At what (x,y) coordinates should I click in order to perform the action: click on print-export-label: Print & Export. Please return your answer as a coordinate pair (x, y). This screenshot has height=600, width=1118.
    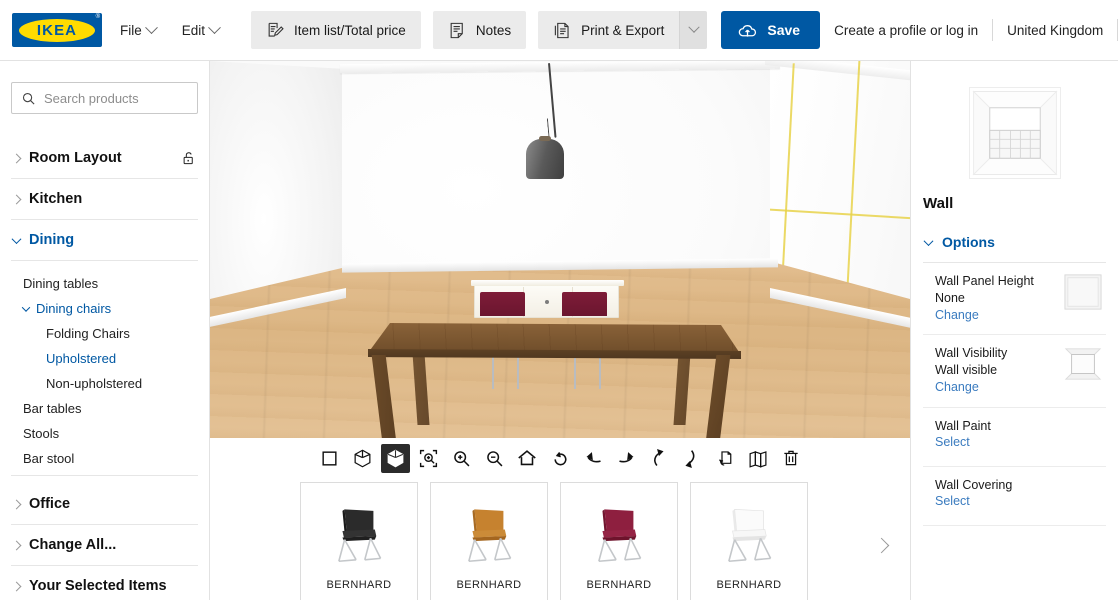
    Looking at the image, I should click on (623, 30).